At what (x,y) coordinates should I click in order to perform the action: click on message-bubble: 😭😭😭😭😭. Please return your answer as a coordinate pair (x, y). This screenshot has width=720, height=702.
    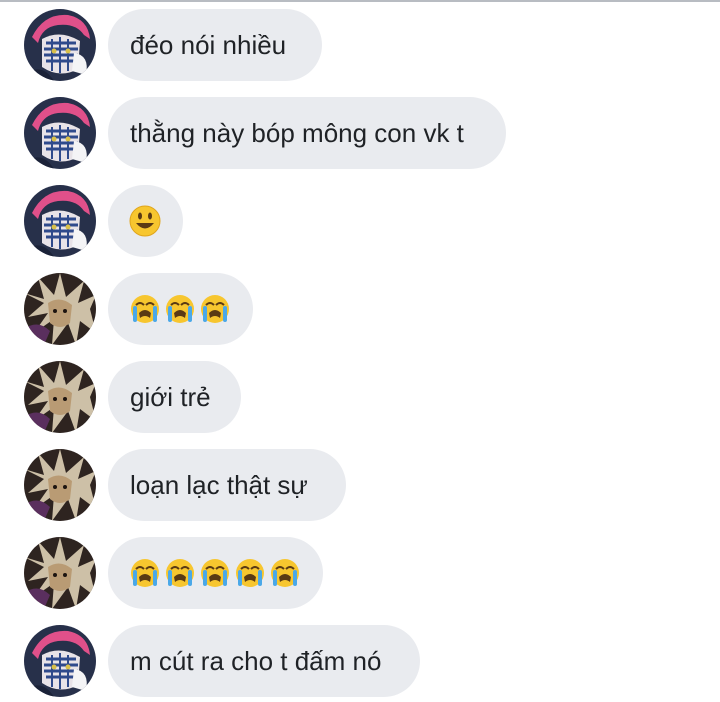
    Looking at the image, I should click on (215, 573).